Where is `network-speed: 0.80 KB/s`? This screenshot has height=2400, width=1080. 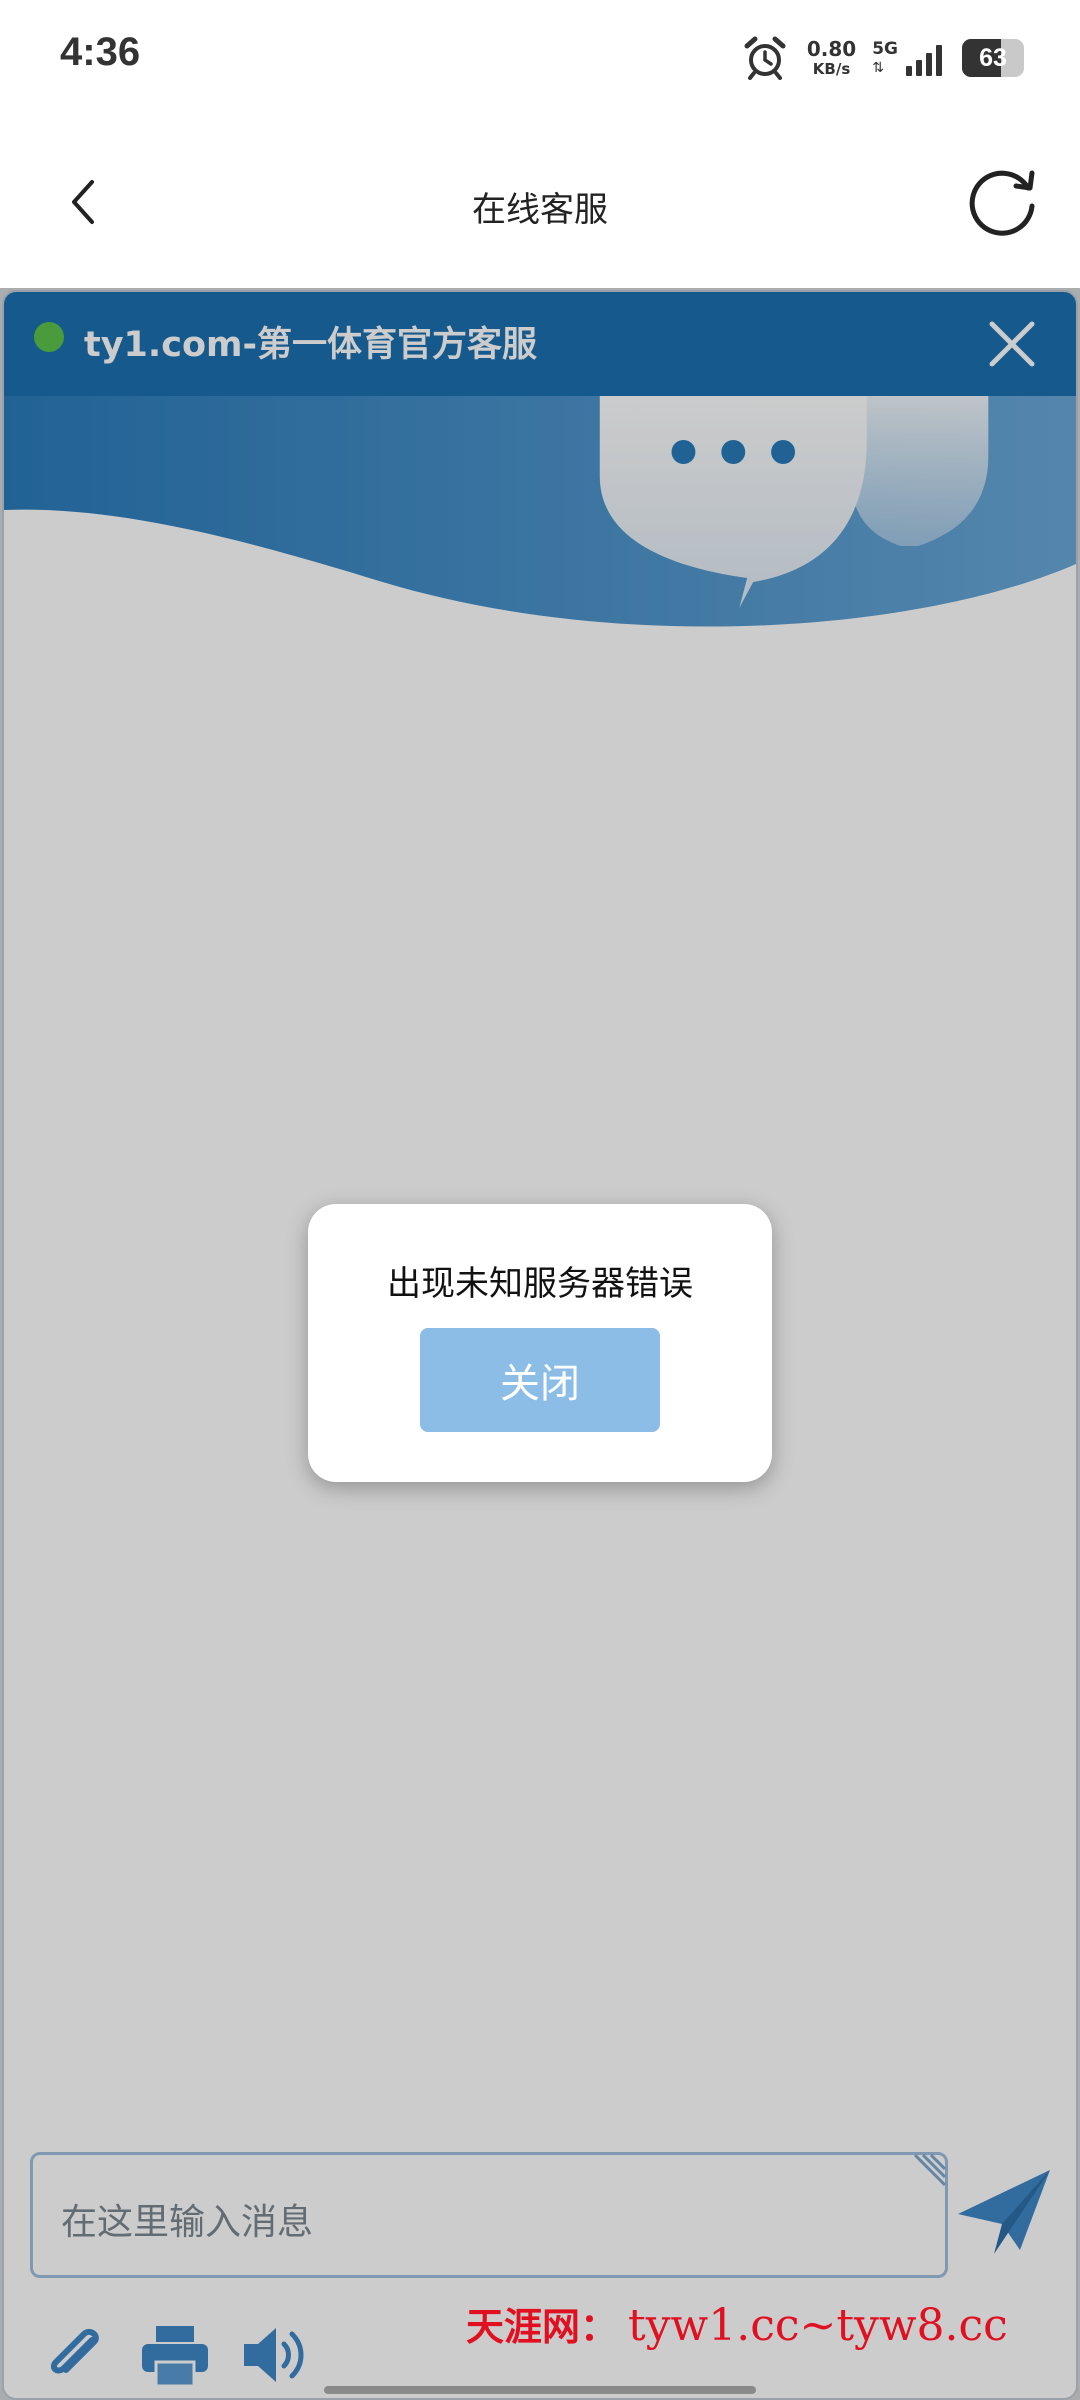 network-speed: 0.80 KB/s is located at coordinates (831, 58).